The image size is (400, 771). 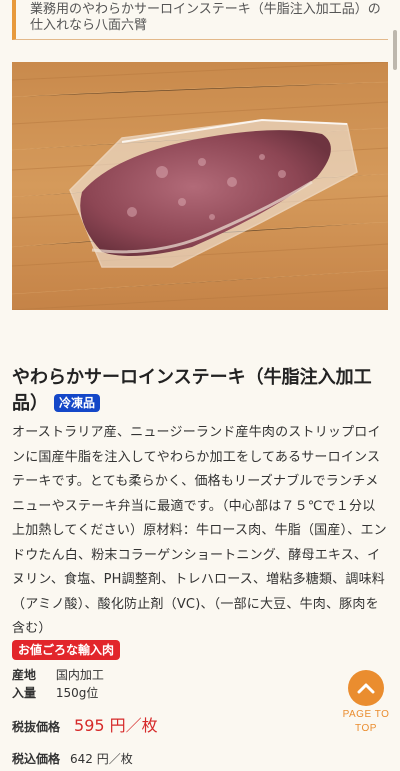 I want to click on chevron-up-icon, so click(x=366, y=688).